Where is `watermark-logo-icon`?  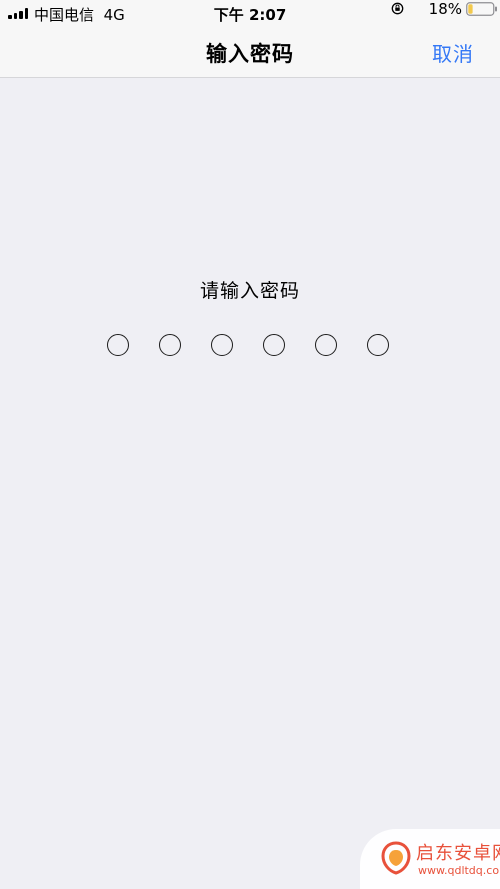
watermark-logo-icon is located at coordinates (396, 858).